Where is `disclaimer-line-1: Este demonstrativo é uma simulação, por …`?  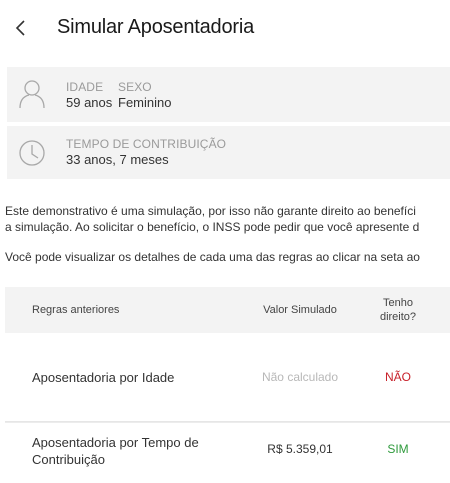 disclaimer-line-1: Este demonstrativo é uma simulação, por … is located at coordinates (210, 211).